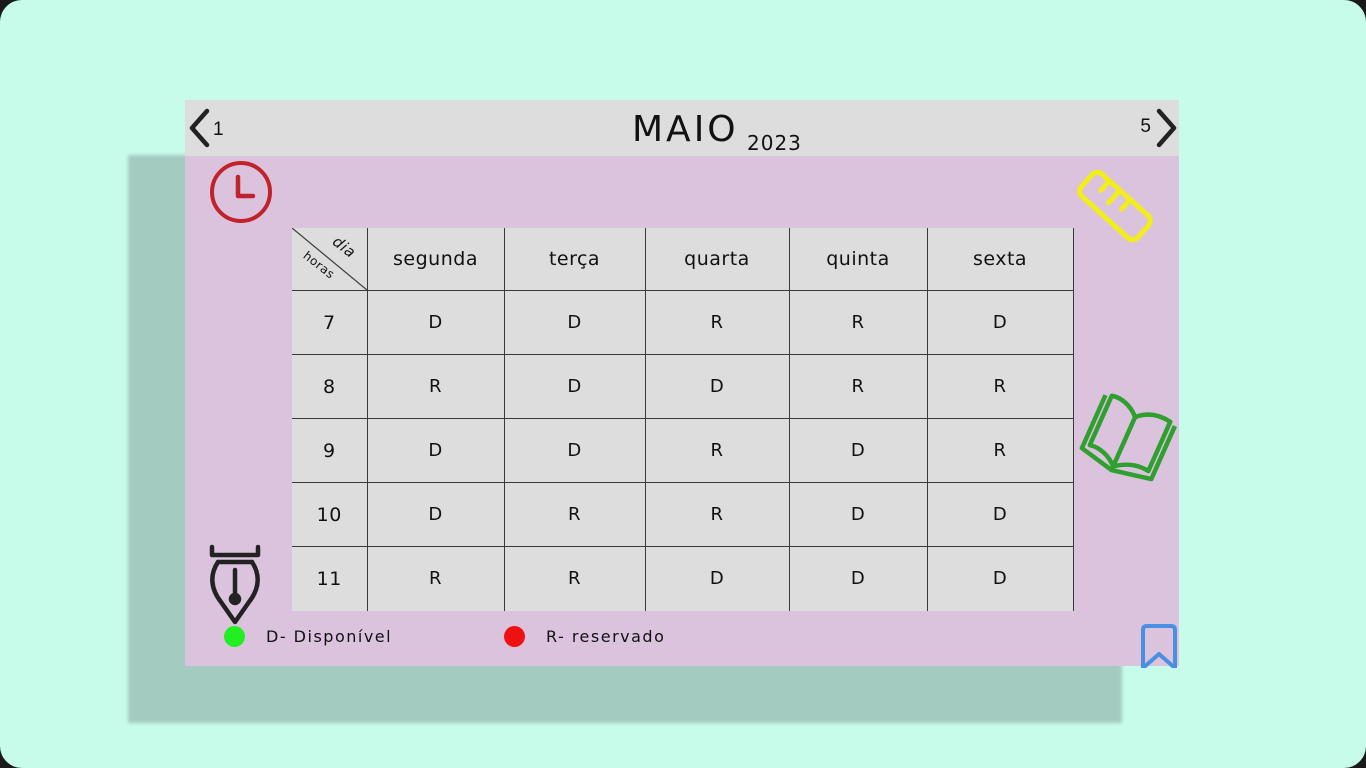  What do you see at coordinates (329, 636) in the screenshot?
I see `legend-available-label: D- Disponível` at bounding box center [329, 636].